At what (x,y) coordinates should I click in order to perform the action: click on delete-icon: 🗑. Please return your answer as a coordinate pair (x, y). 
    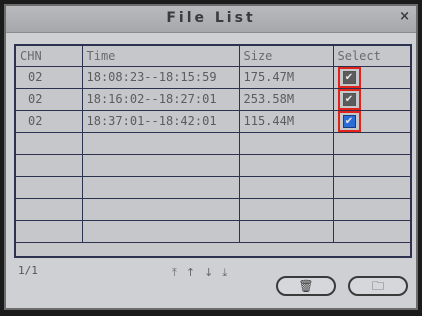
    Looking at the image, I should click on (306, 286).